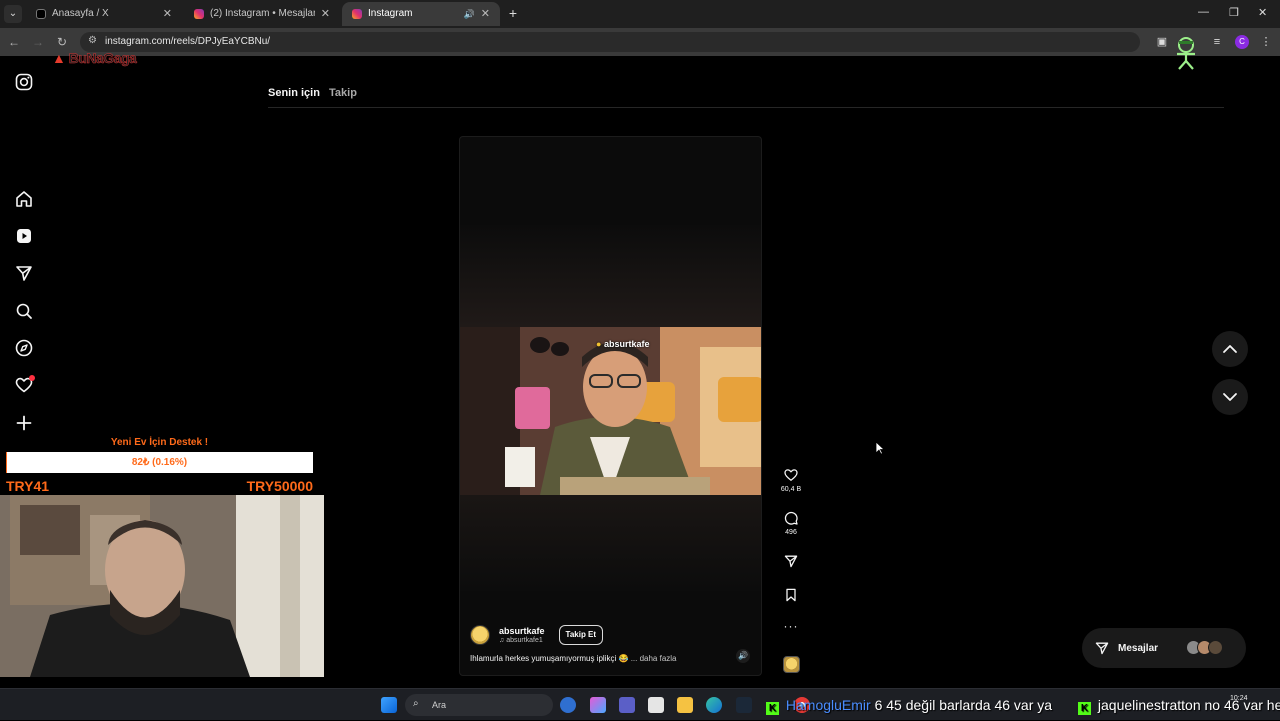  Describe the element at coordinates (791, 532) in the screenshot. I see `comment-count: 496` at that location.